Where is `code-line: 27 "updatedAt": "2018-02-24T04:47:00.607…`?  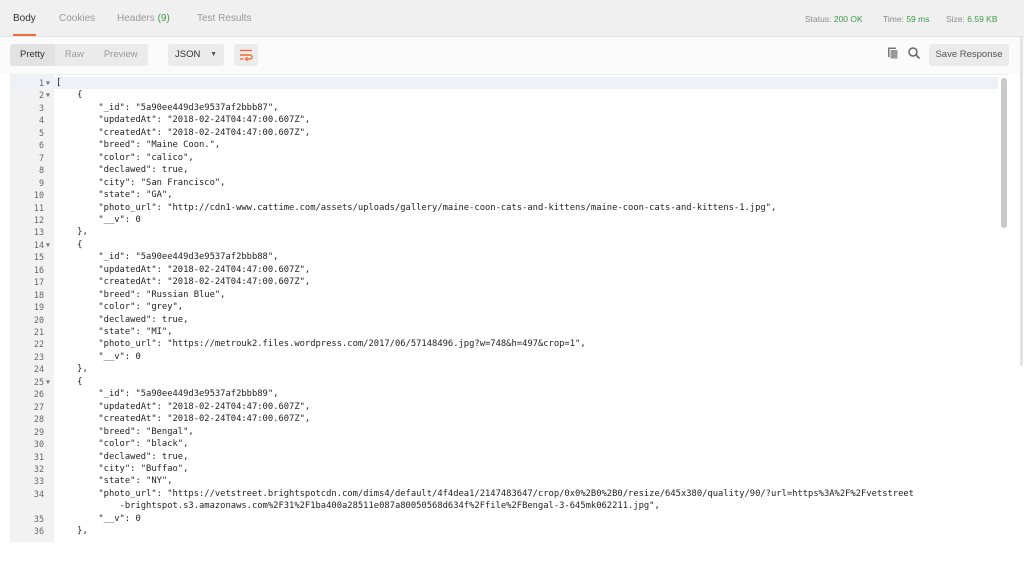
code-line: 27 "updatedAt": "2018-02-24T04:47:00.607… is located at coordinates (504, 407).